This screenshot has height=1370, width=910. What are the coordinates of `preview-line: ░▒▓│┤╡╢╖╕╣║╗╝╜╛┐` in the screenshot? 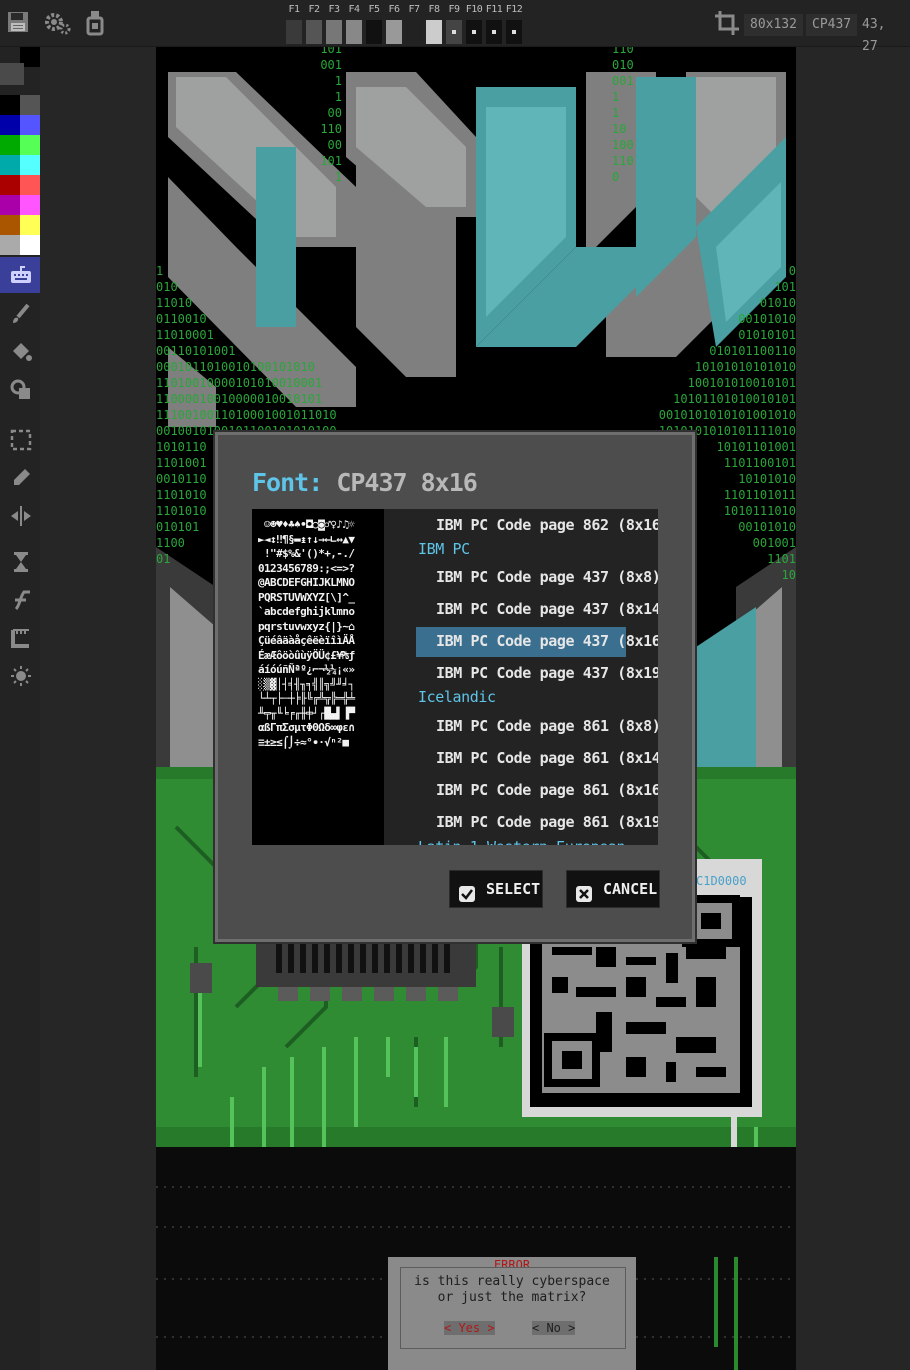 It's located at (306, 684).